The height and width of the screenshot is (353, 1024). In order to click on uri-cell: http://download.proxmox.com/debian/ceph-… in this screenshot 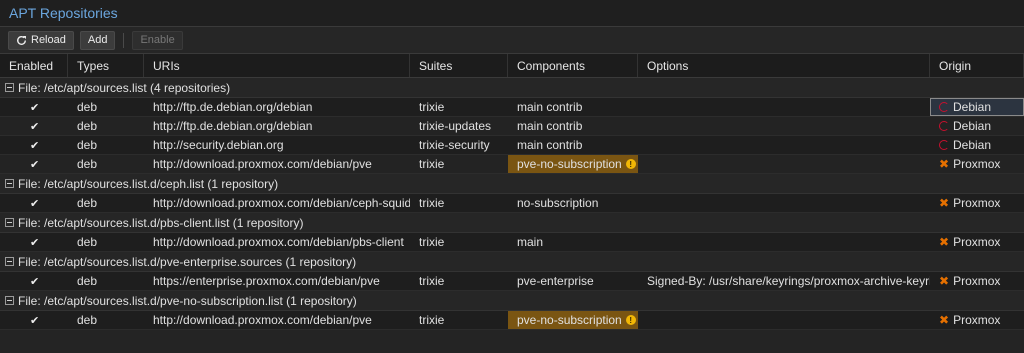, I will do `click(281, 203)`.